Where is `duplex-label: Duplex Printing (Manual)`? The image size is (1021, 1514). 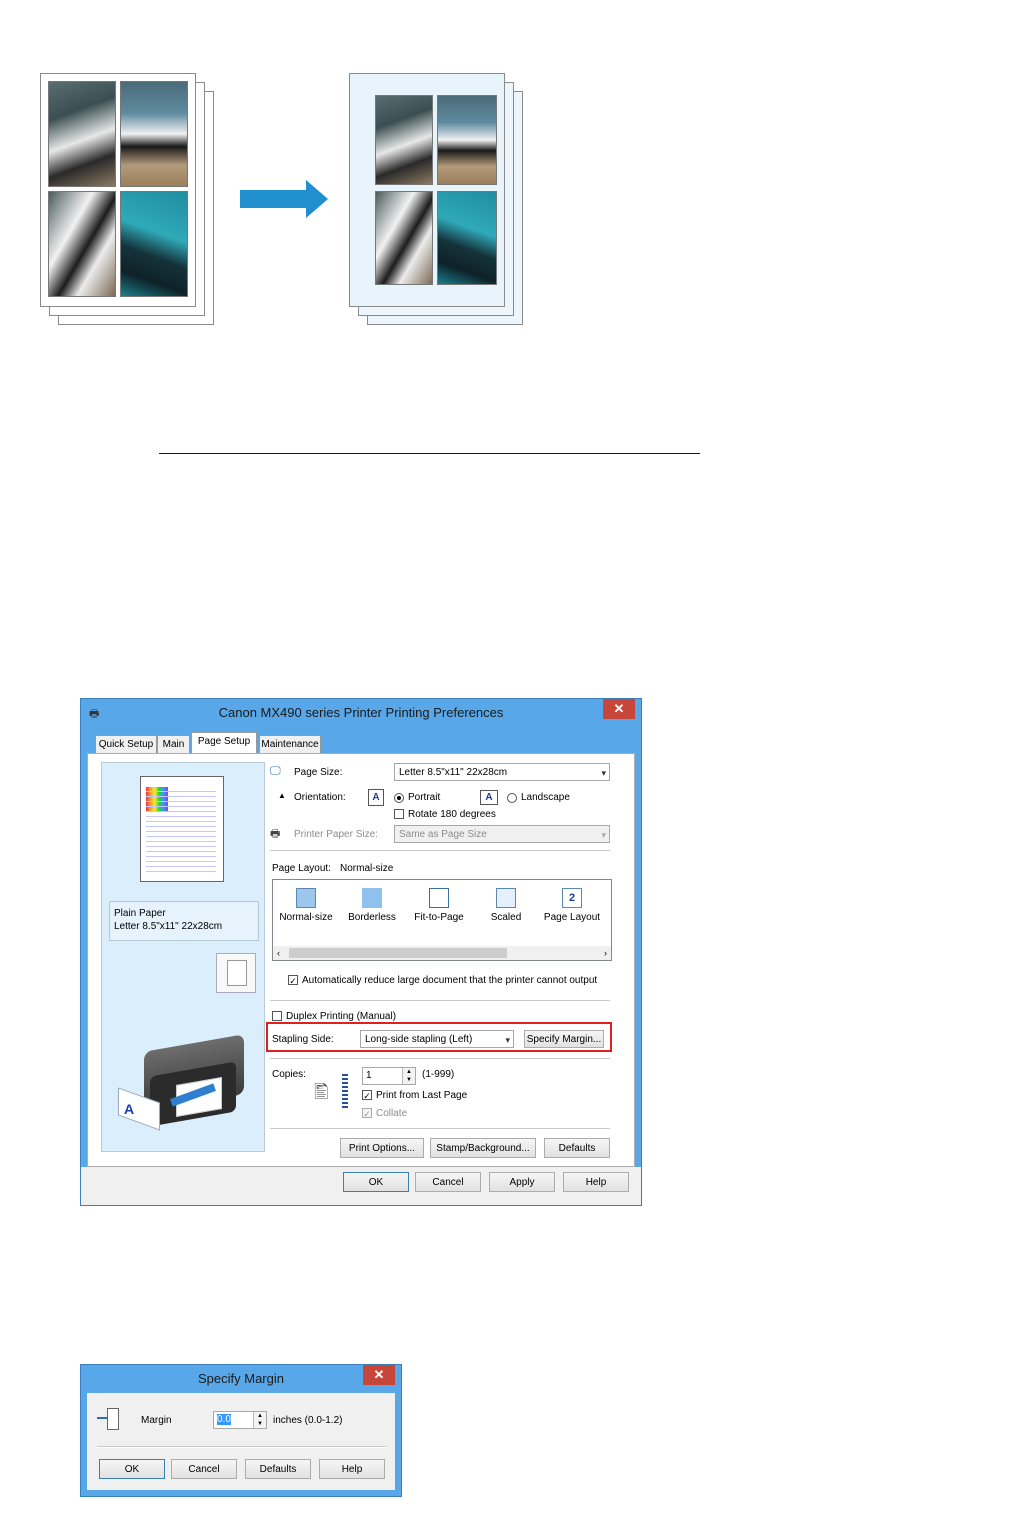 duplex-label: Duplex Printing (Manual) is located at coordinates (341, 1016).